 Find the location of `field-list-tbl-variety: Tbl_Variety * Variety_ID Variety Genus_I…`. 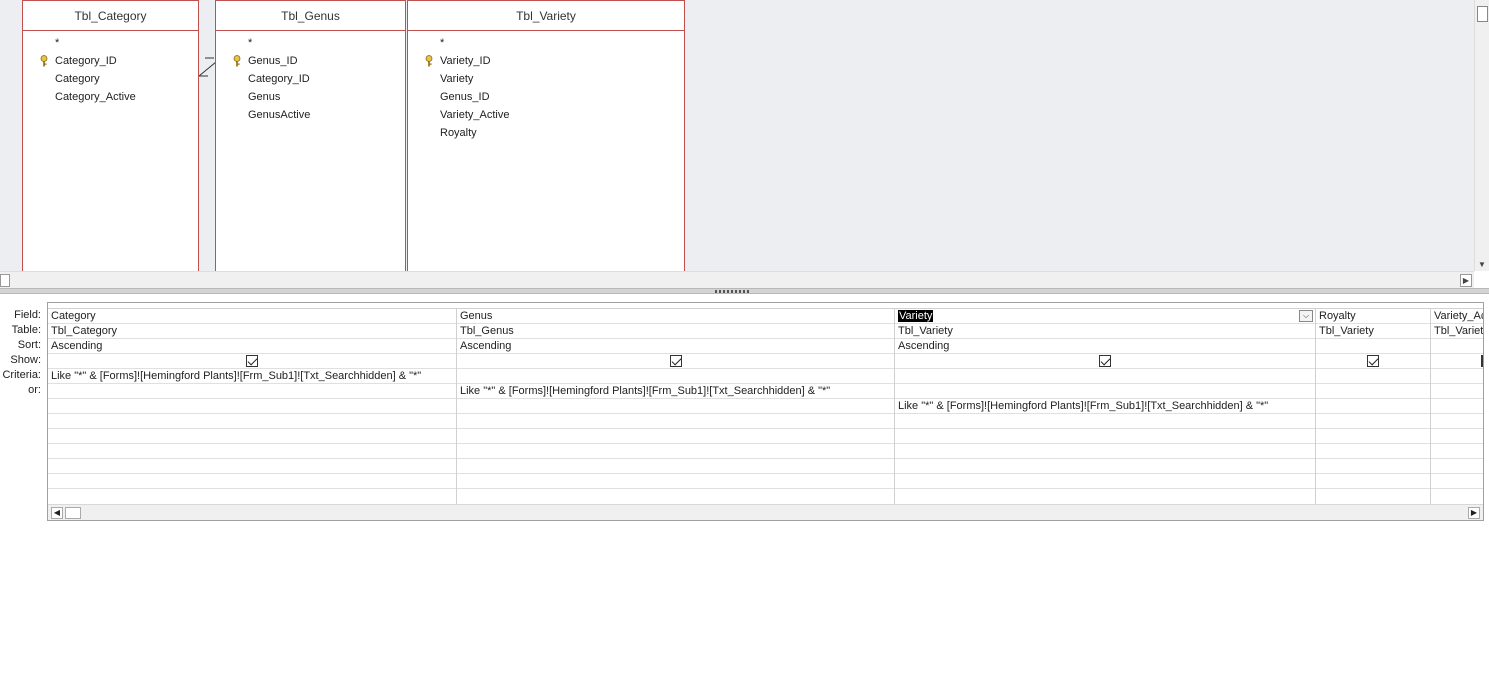

field-list-tbl-variety: Tbl_Variety * Variety_ID Variety Genus_I… is located at coordinates (546, 135).